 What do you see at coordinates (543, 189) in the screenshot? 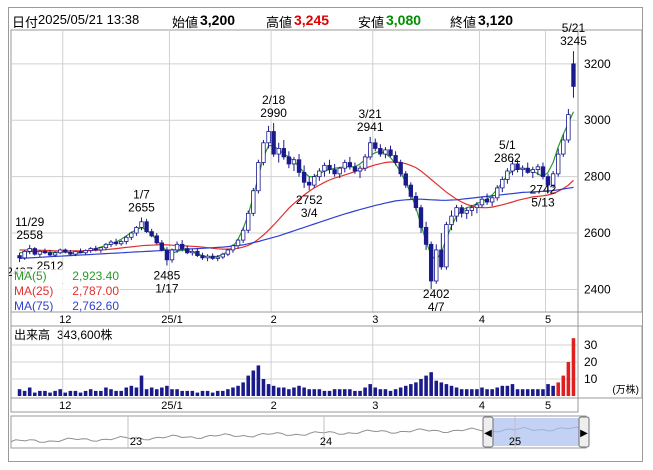
I see `annotation-value: 2742` at bounding box center [543, 189].